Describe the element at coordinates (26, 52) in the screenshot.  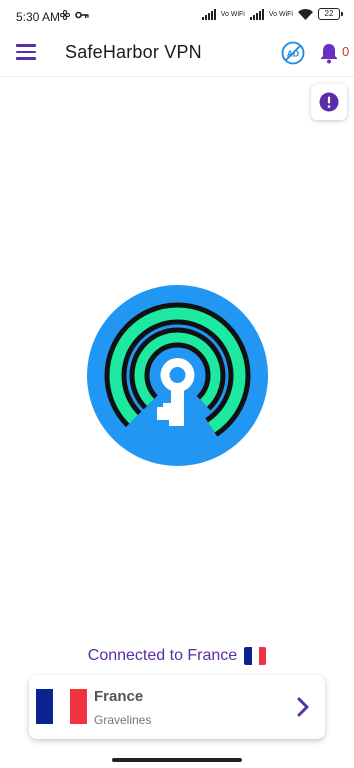
I see `menu-icon` at that location.